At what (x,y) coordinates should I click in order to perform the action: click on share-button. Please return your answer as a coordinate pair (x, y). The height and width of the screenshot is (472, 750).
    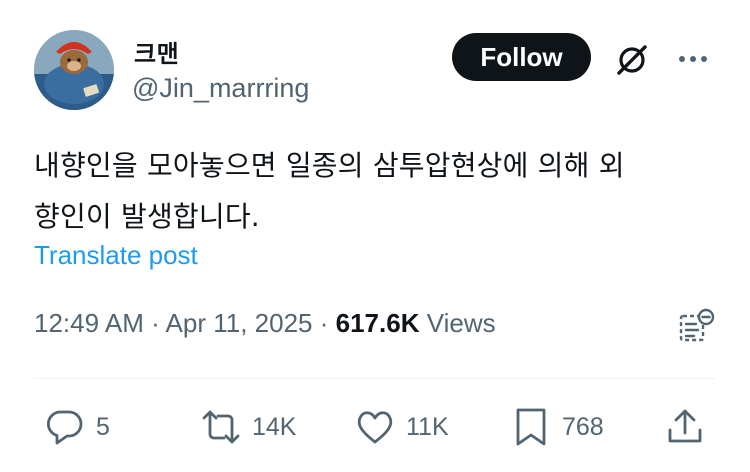
    Looking at the image, I should click on (685, 427).